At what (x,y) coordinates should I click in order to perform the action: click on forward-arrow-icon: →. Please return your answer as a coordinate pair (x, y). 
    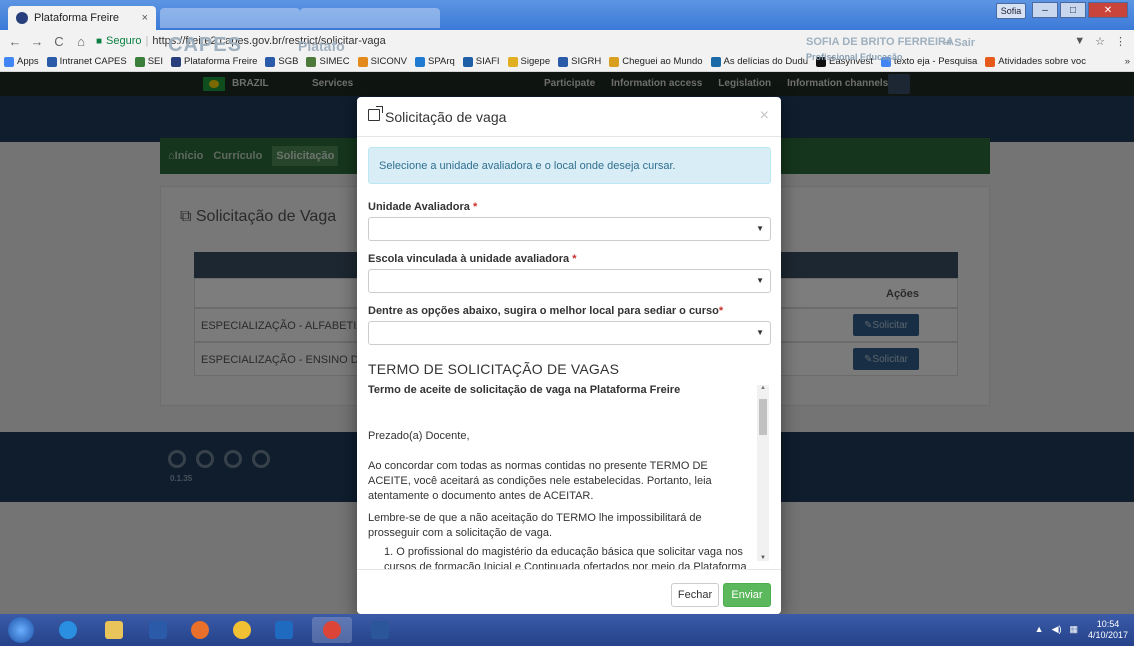
    Looking at the image, I should click on (37, 41).